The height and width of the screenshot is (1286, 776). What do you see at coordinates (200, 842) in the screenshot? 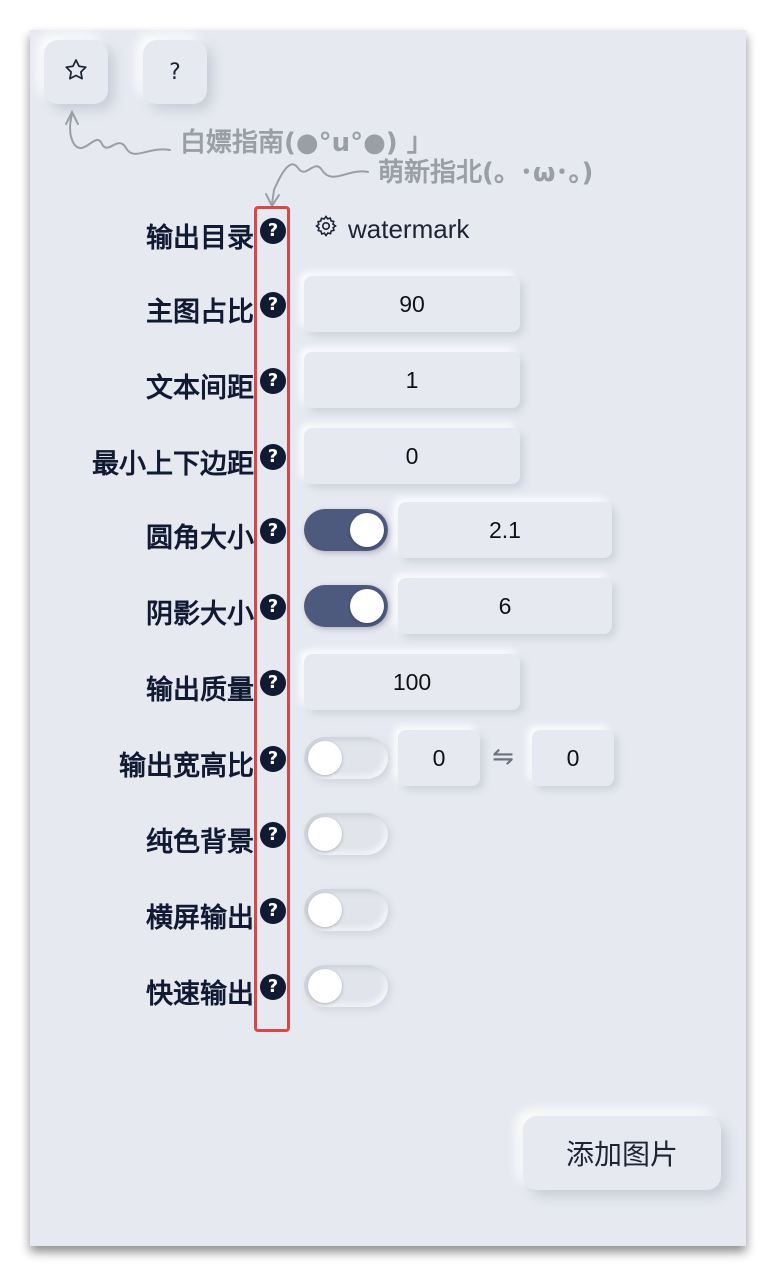
I see `label-solid-bg: 纯色背景` at bounding box center [200, 842].